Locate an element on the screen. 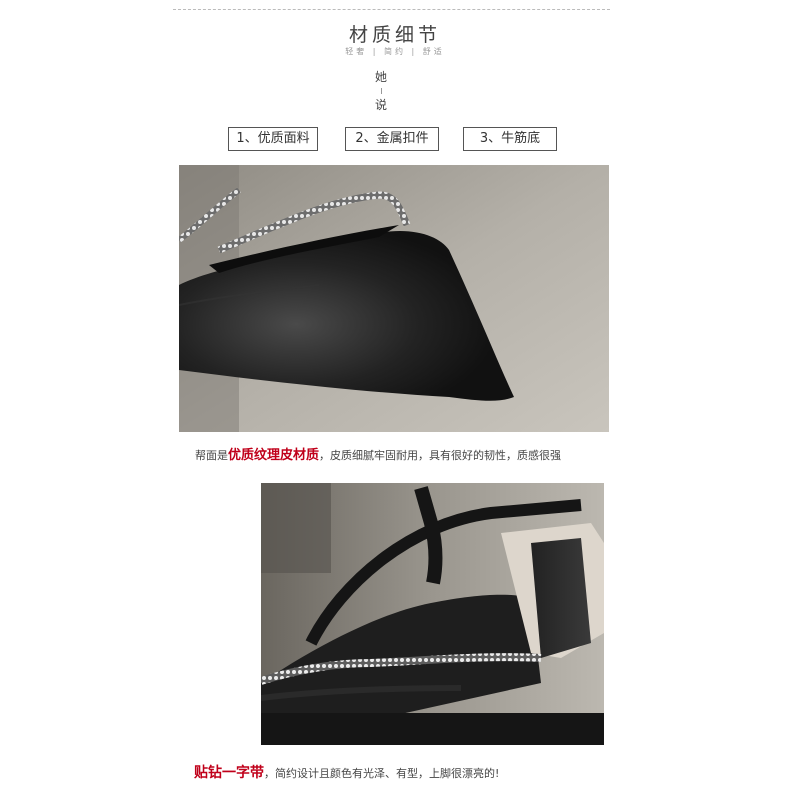 This screenshot has height=790, width=790. caption2-highlight: 贴钻一字带 is located at coordinates (229, 773).